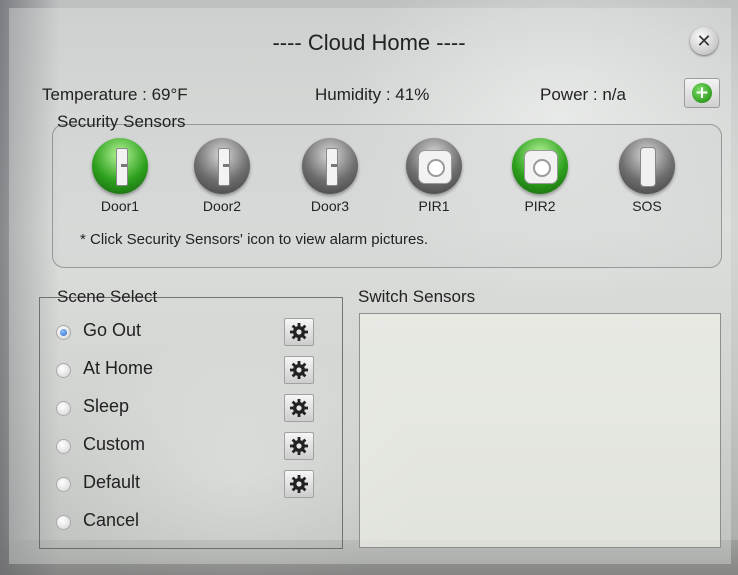 The height and width of the screenshot is (575, 738). I want to click on plus-icon: +, so click(702, 93).